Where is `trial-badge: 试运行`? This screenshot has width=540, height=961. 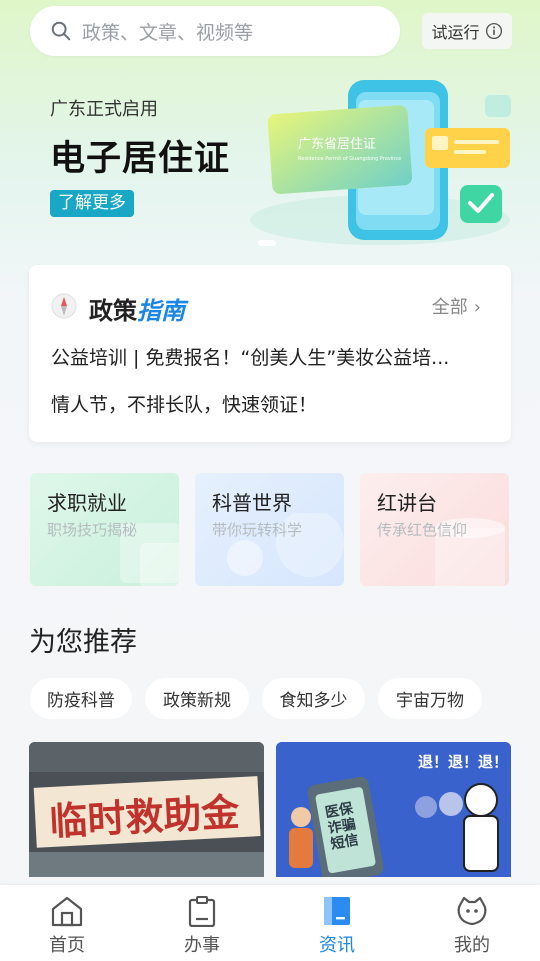 trial-badge: 试运行 is located at coordinates (467, 31).